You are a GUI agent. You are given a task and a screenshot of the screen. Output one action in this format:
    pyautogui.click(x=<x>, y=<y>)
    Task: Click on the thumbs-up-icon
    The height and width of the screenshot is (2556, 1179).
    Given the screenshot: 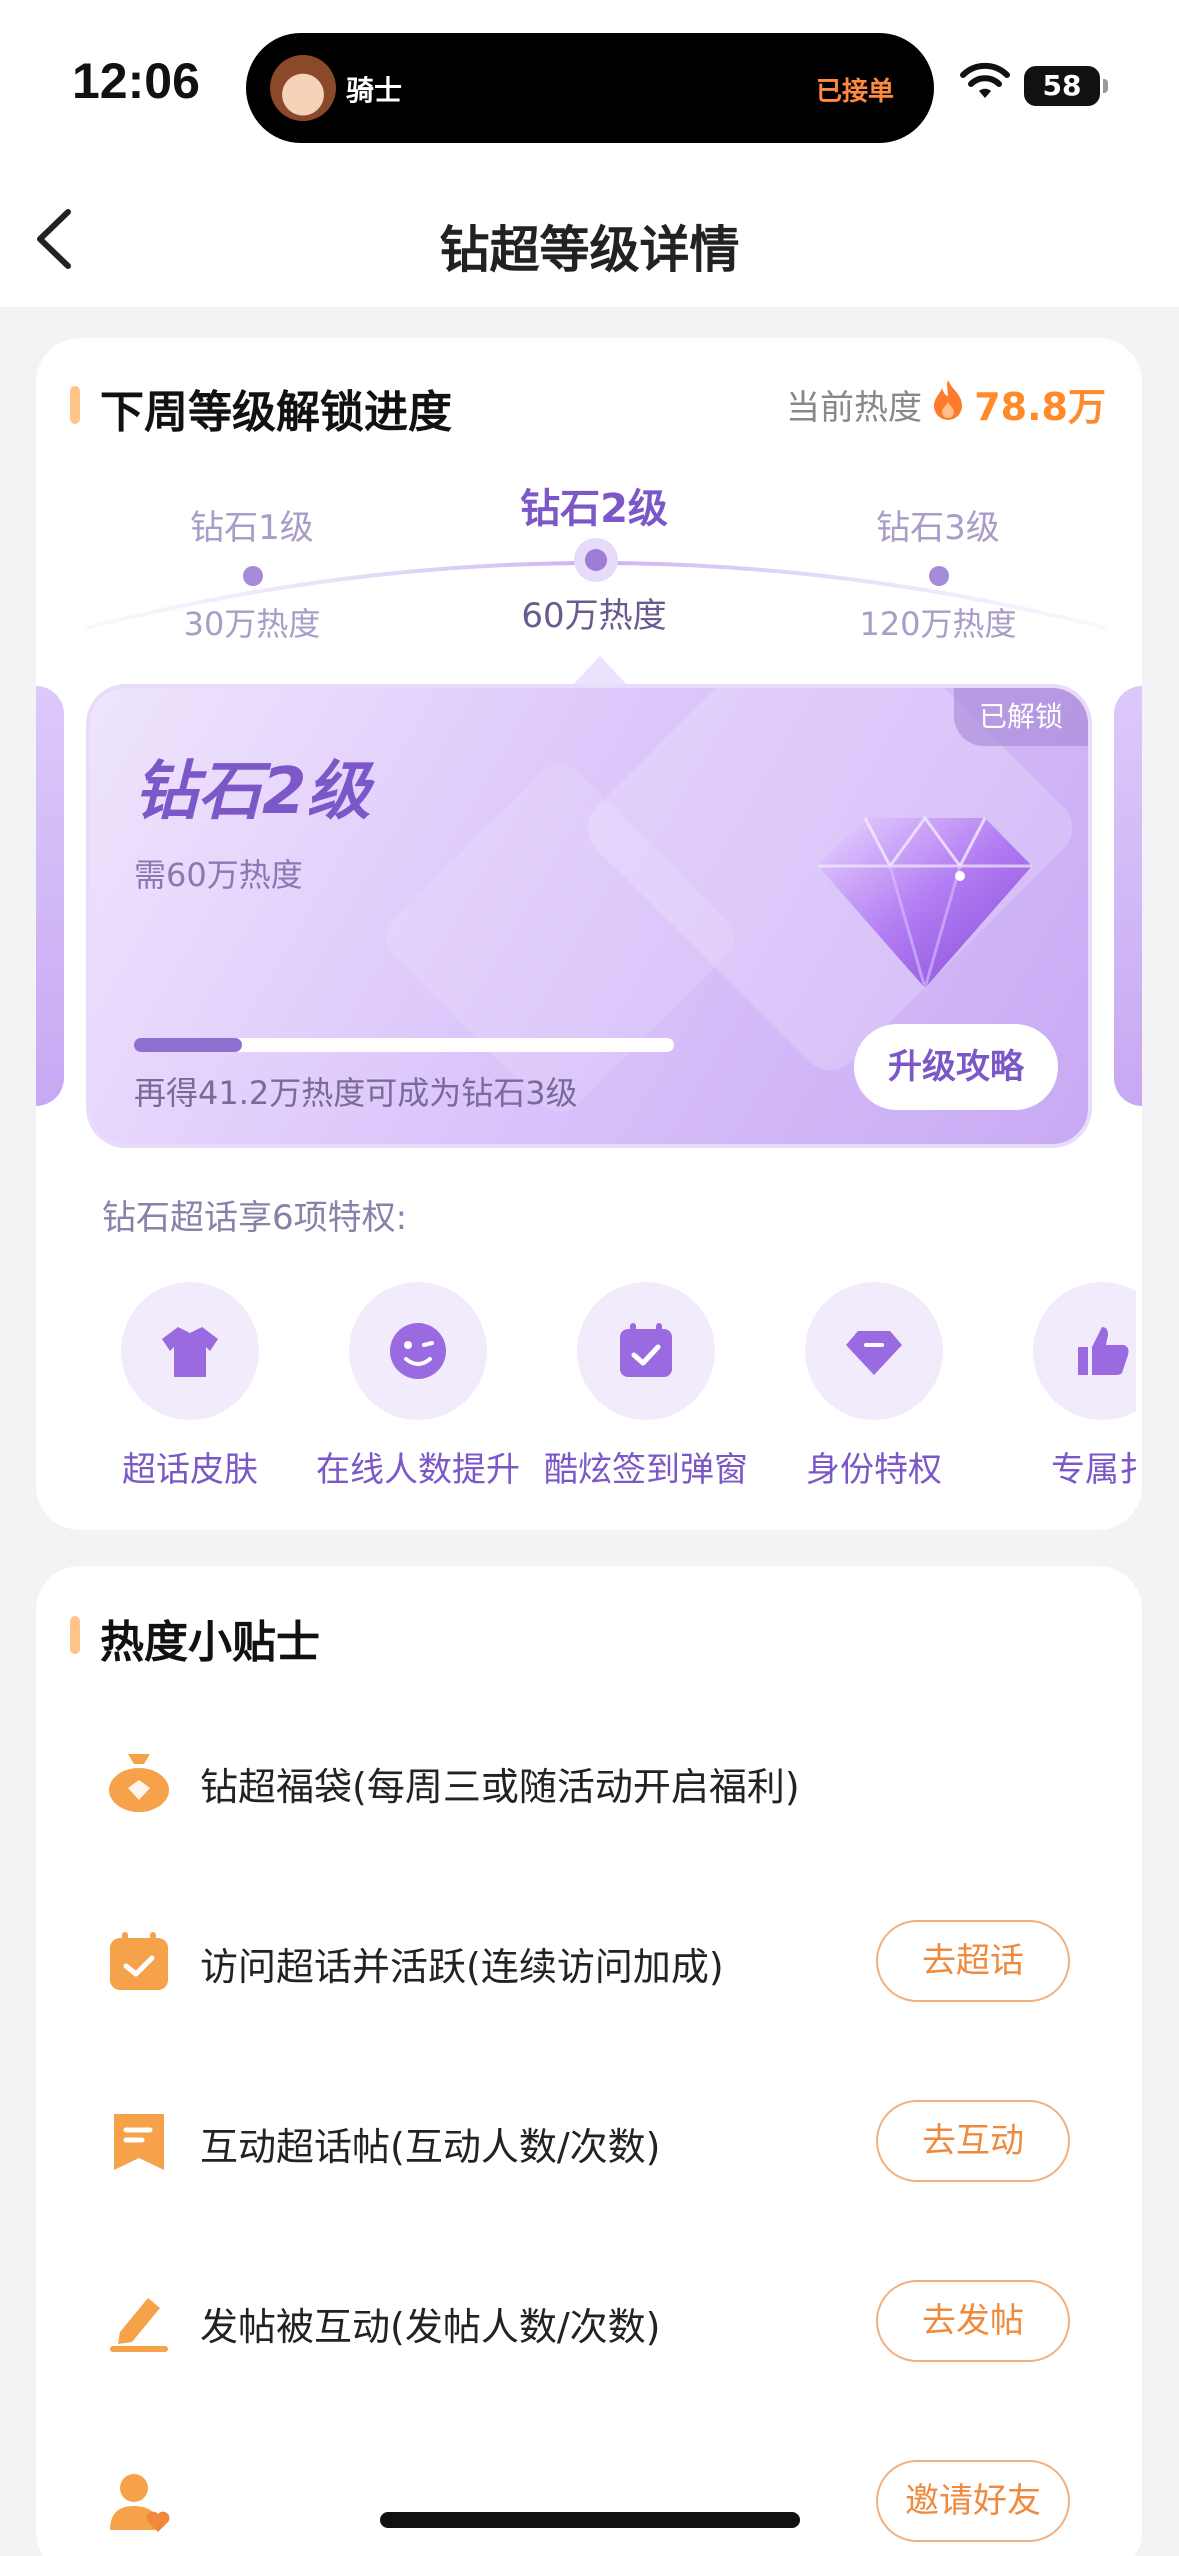 What is the action you would take?
    pyautogui.click(x=1103, y=1351)
    